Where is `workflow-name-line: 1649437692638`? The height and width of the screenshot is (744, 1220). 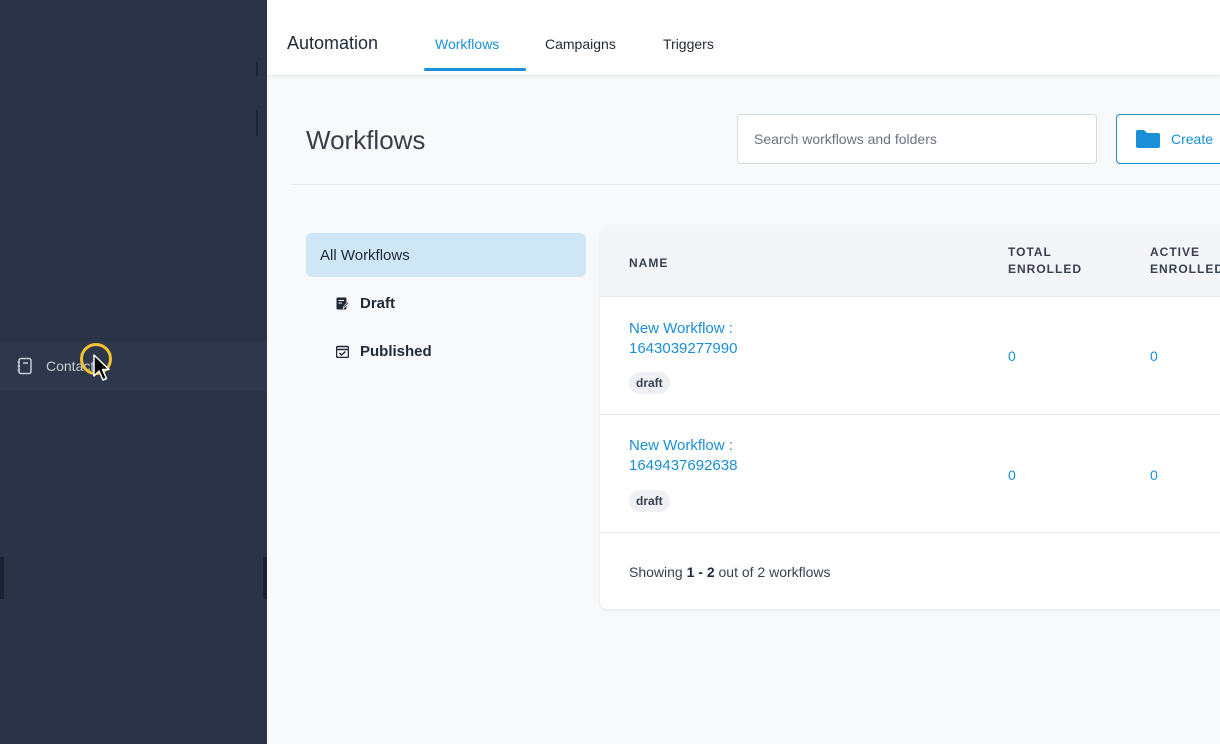 workflow-name-line: 1649437692638 is located at coordinates (683, 465).